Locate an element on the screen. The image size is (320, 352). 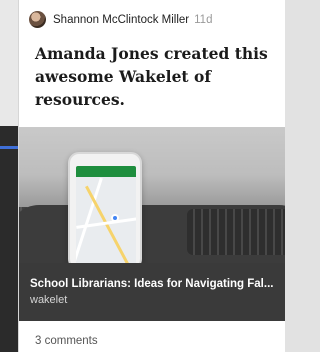
side-panel is located at coordinates (9, 239).